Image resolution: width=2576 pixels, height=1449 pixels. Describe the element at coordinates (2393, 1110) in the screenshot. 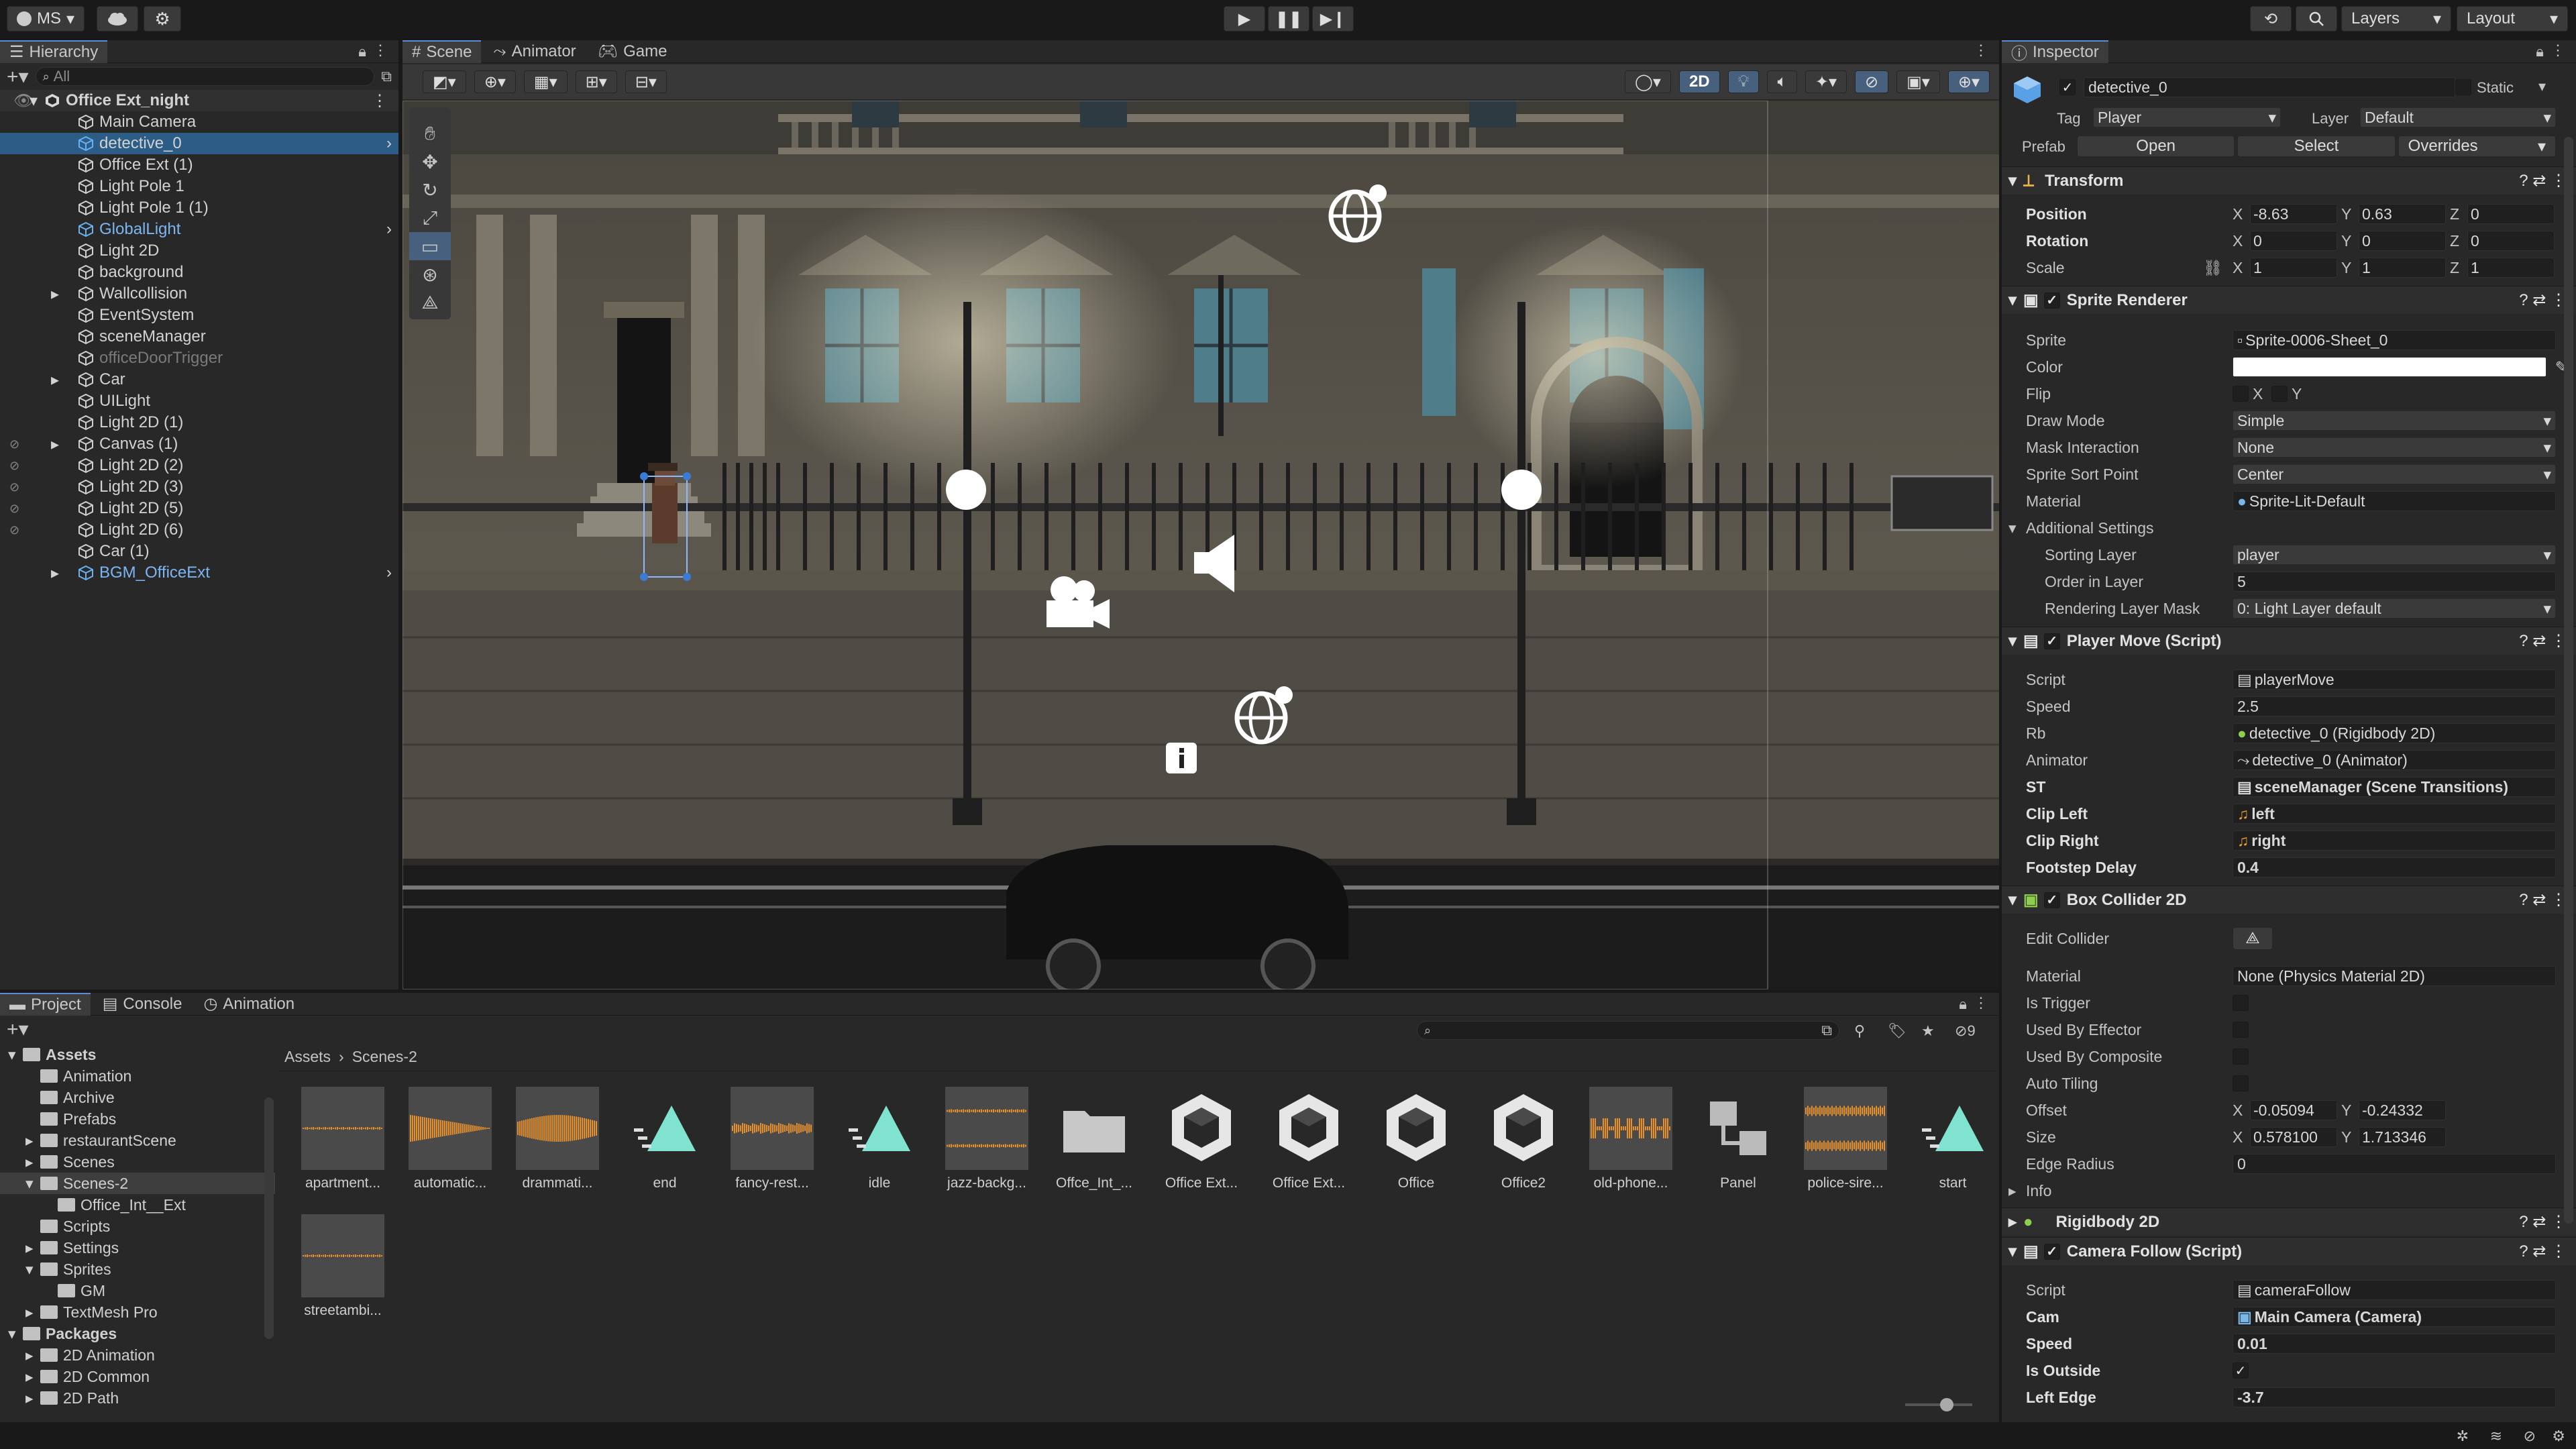

I see `offset-y: Y -0.24332` at that location.